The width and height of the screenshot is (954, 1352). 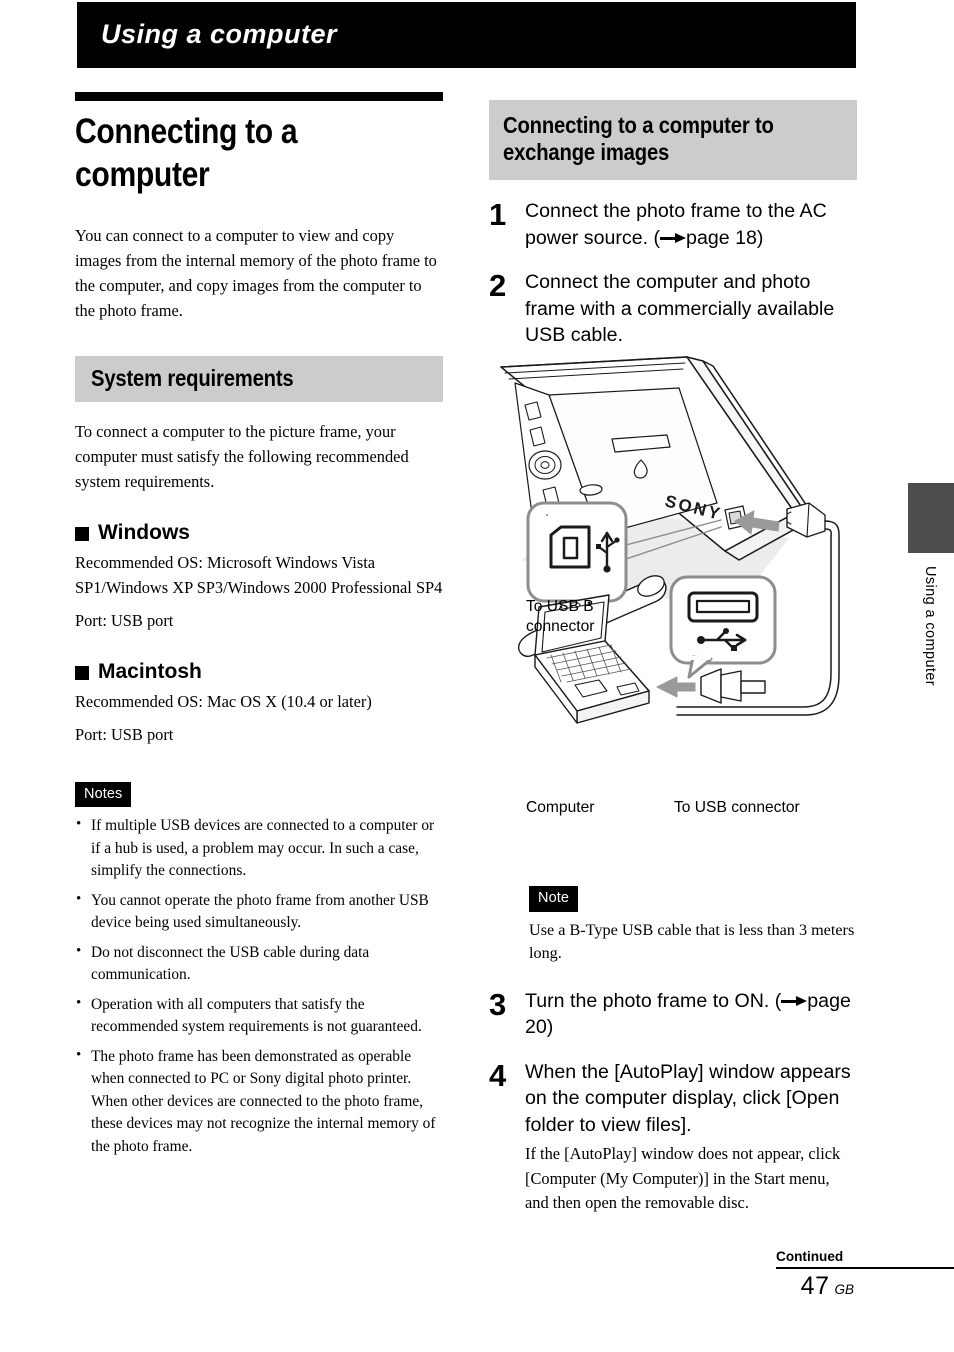 I want to click on chapter-side-tab-label: Using a computer, so click(x=930, y=626).